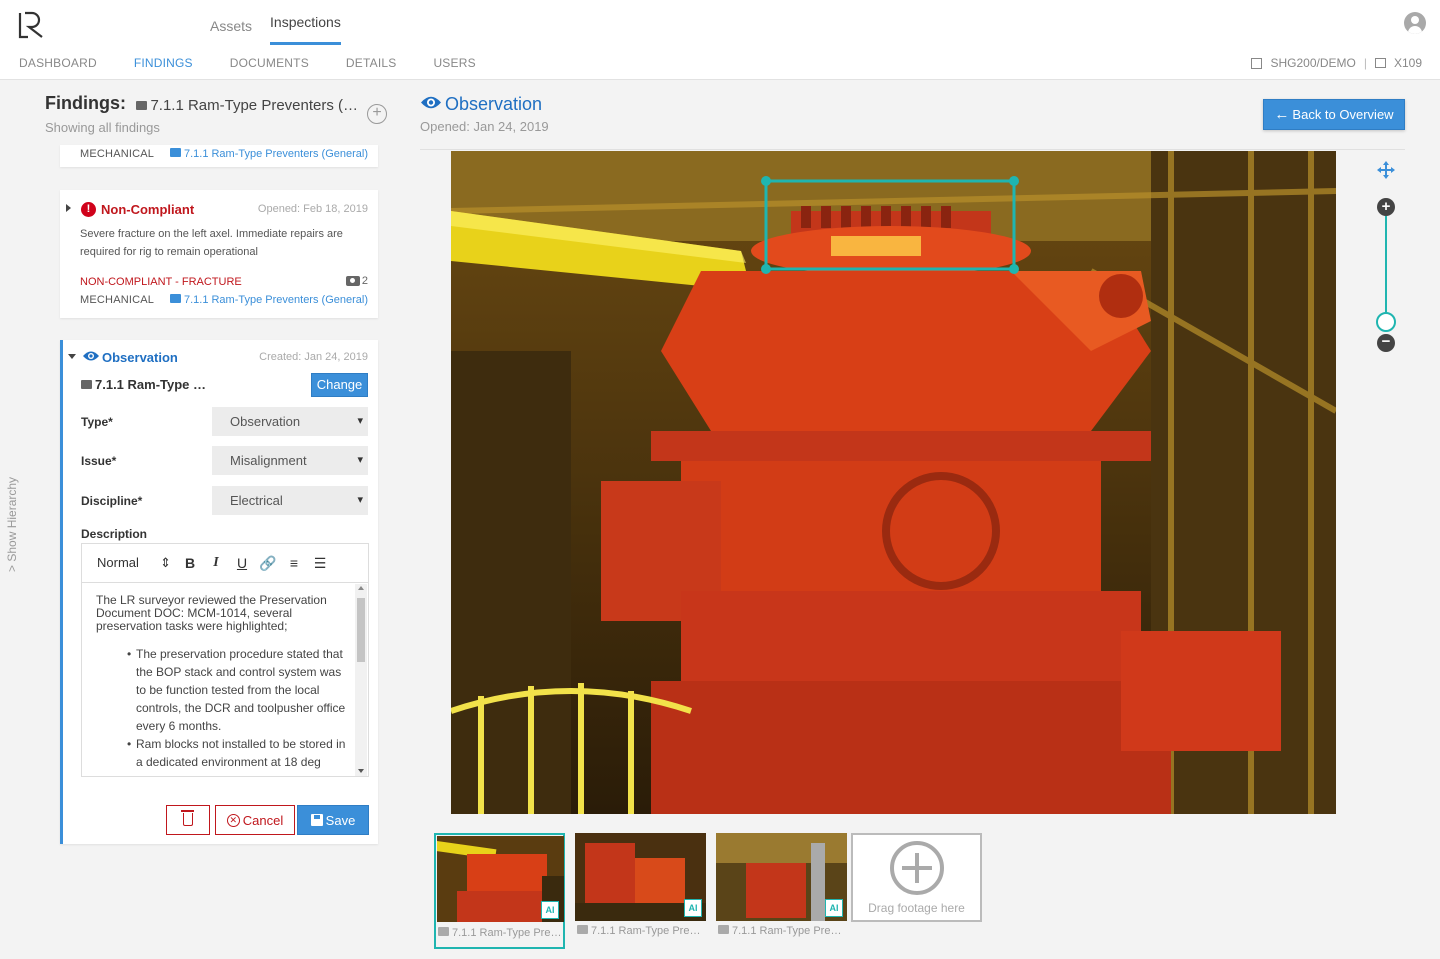 This screenshot has width=1440, height=959. I want to click on scroll-up-icon, so click(361, 588).